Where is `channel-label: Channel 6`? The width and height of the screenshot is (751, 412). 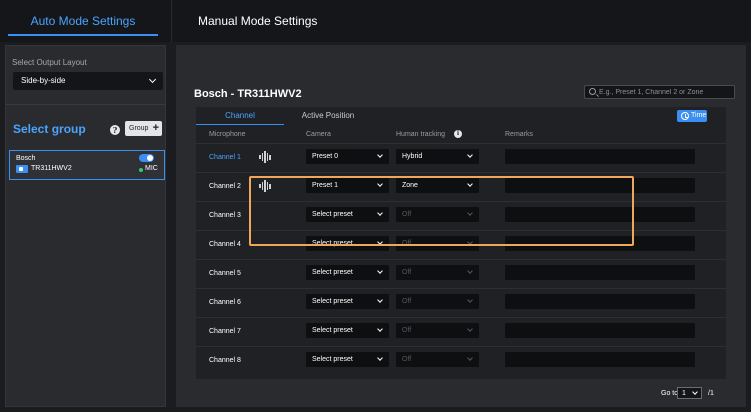 channel-label: Channel 6 is located at coordinates (225, 302).